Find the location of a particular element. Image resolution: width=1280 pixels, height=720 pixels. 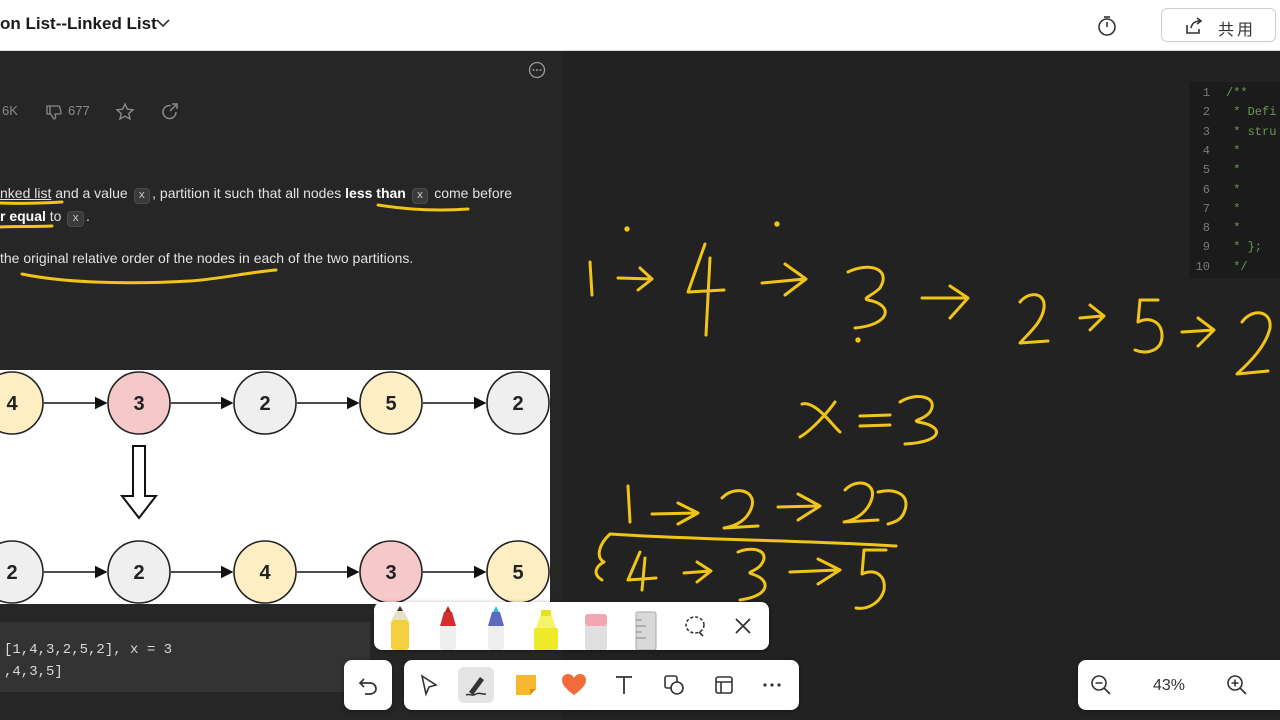

desc-text: and a value is located at coordinates (91, 193).